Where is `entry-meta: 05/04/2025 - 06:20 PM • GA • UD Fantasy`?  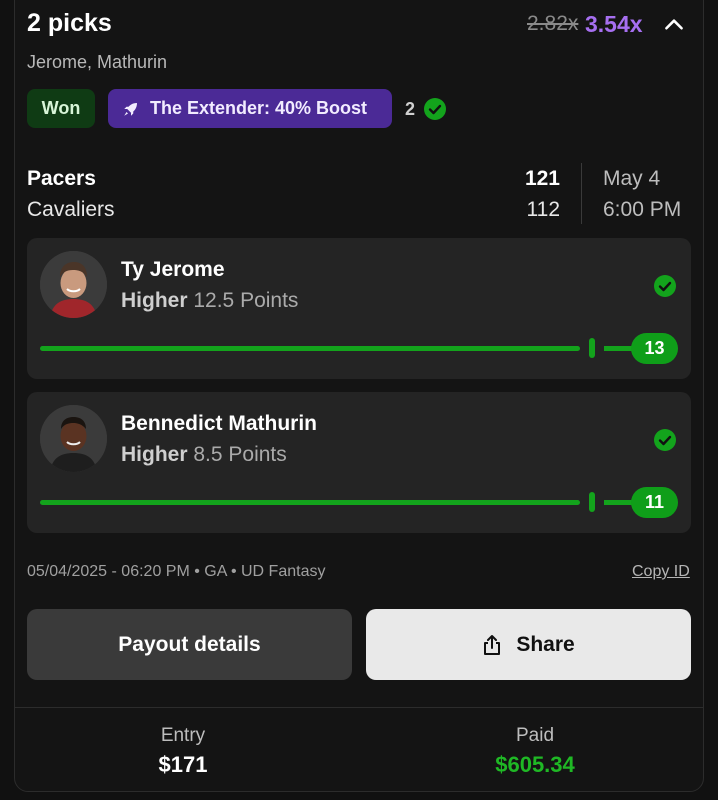
entry-meta: 05/04/2025 - 06:20 PM • GA • UD Fantasy is located at coordinates (176, 571).